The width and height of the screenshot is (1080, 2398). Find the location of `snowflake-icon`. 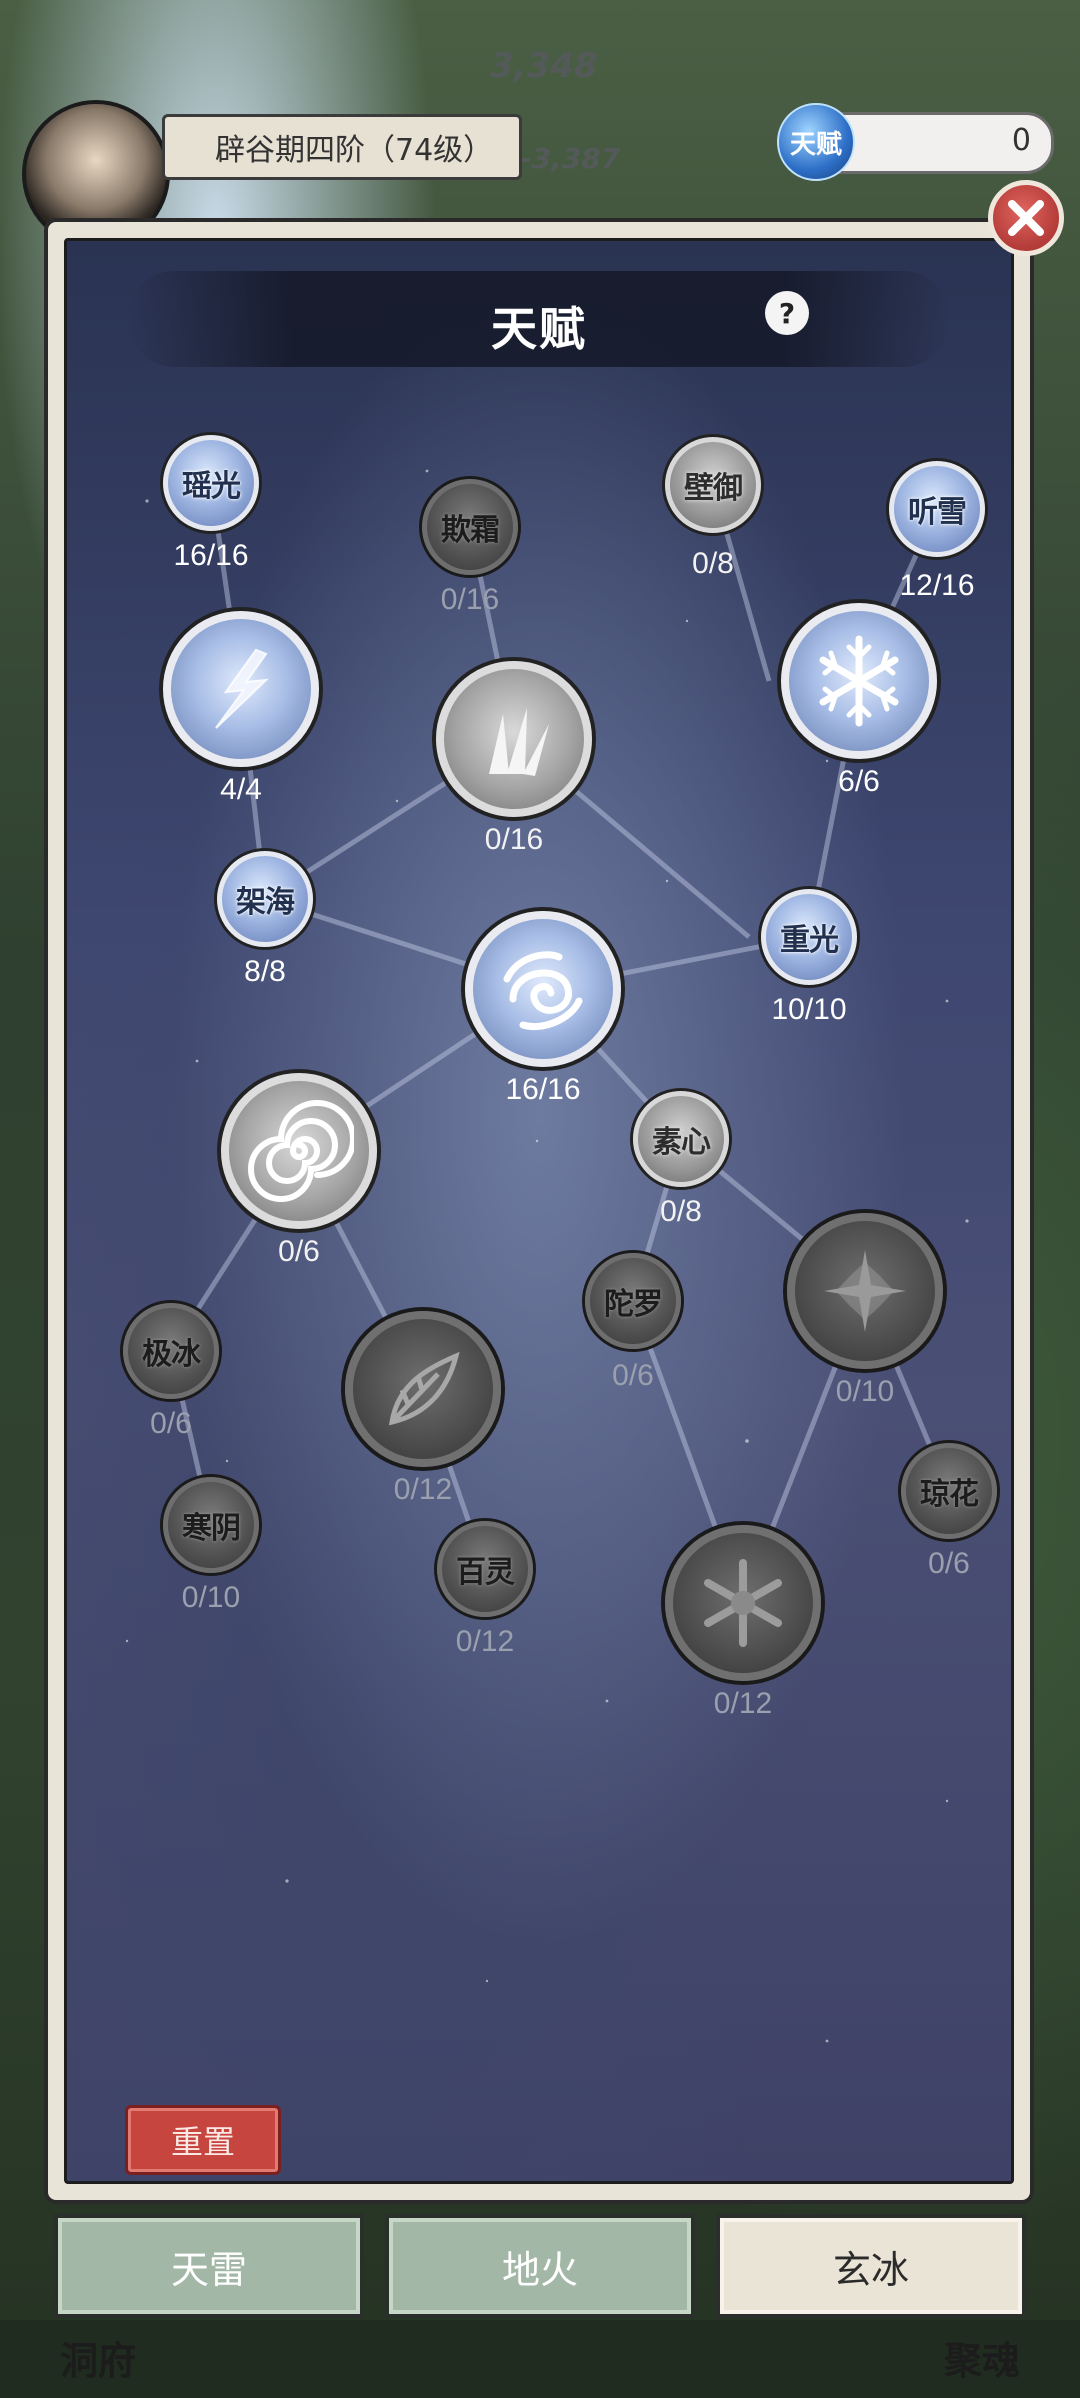

snowflake-icon is located at coordinates (859, 681).